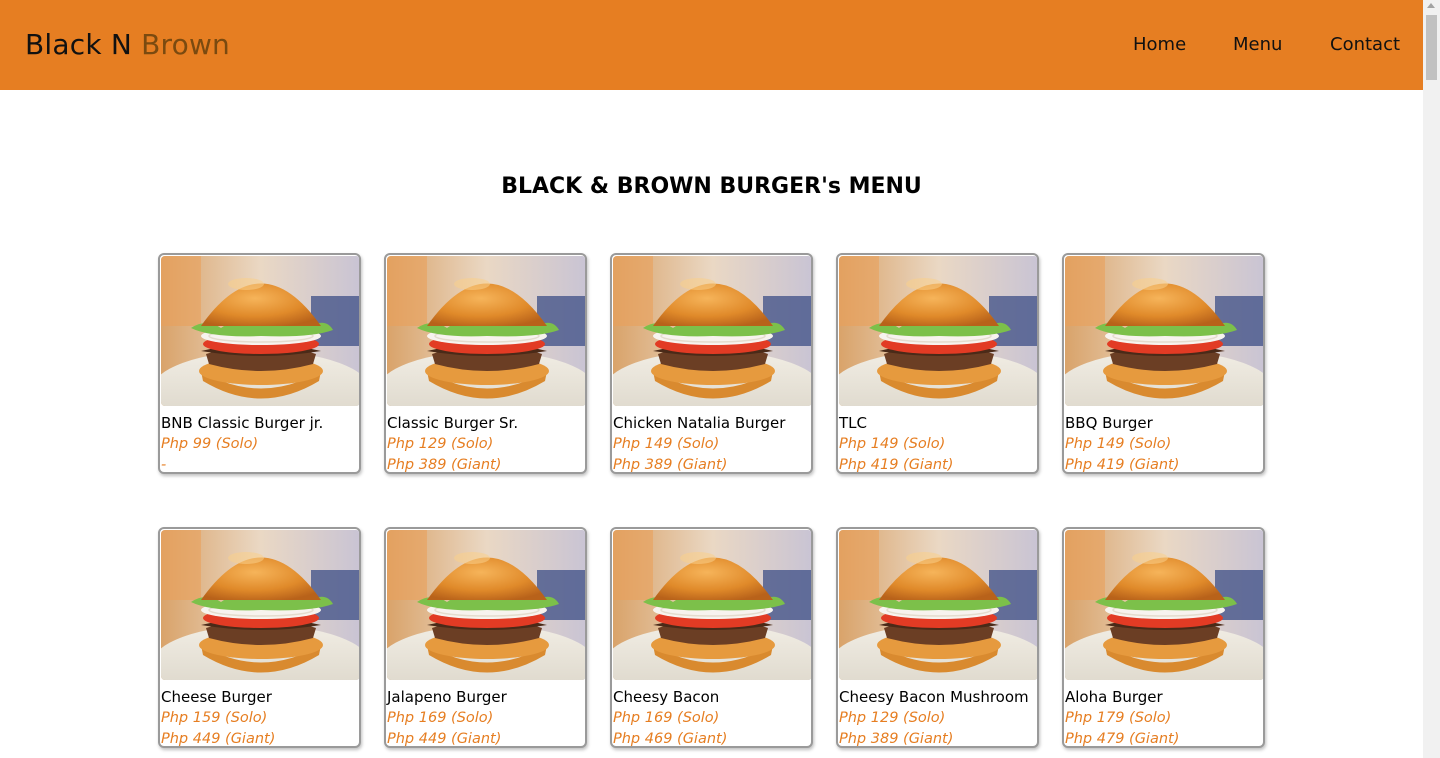 The width and height of the screenshot is (1440, 758). I want to click on brand-logo: Black N Brown, so click(127, 45).